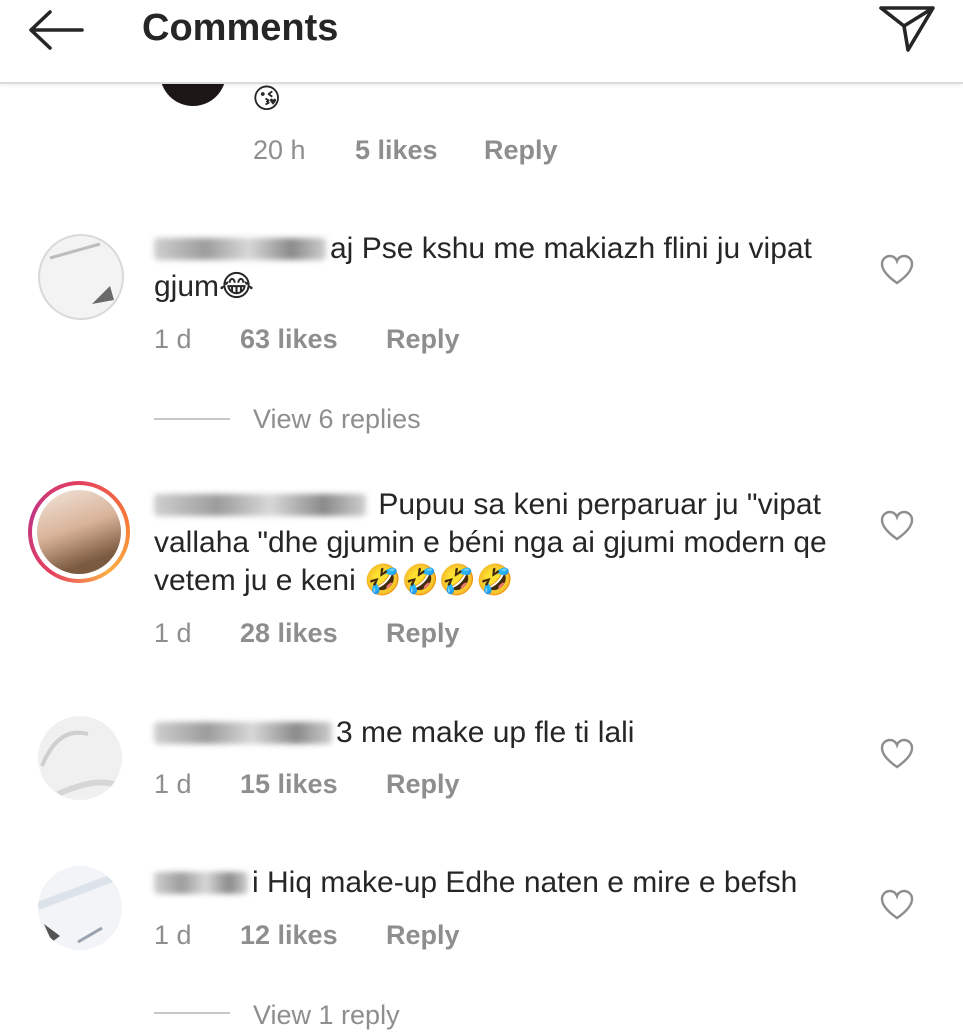 This screenshot has height=1032, width=963. What do you see at coordinates (289, 633) in the screenshot?
I see `likes-count: 28 likes` at bounding box center [289, 633].